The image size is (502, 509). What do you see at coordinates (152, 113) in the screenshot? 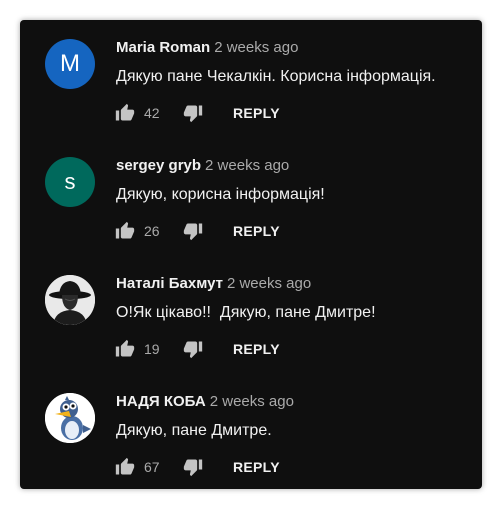
I see `like-count: 42` at bounding box center [152, 113].